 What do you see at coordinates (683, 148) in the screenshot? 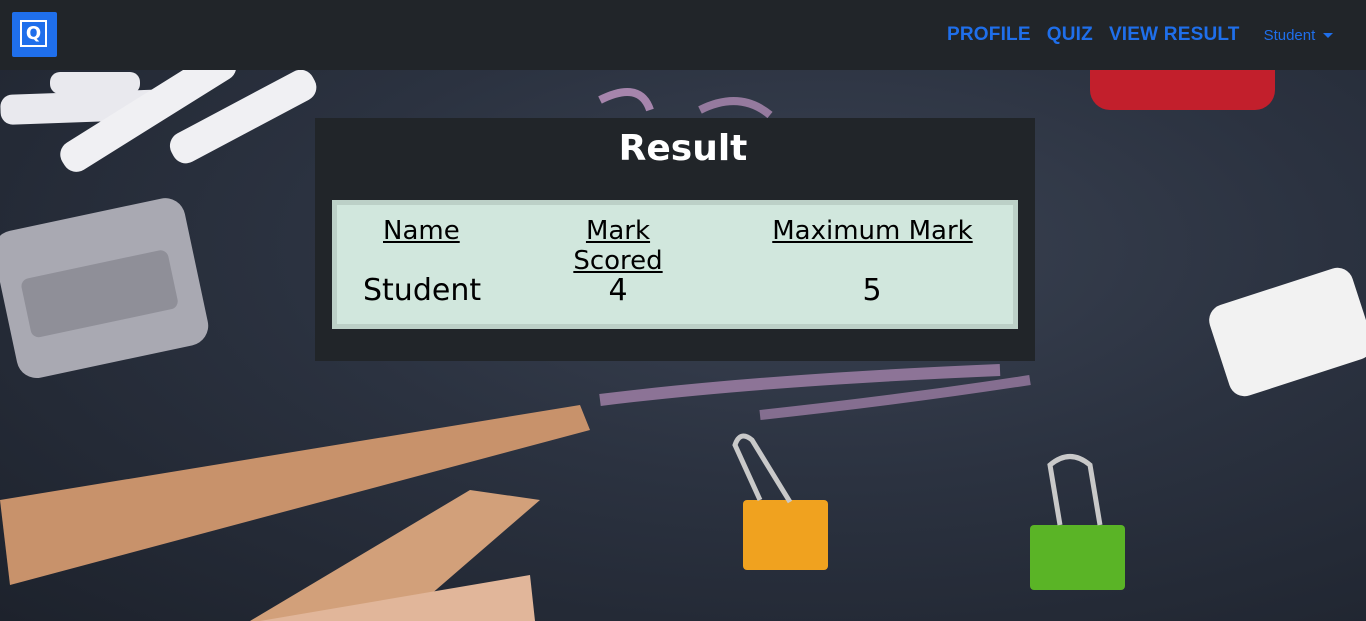
I see `result-title: Result` at bounding box center [683, 148].